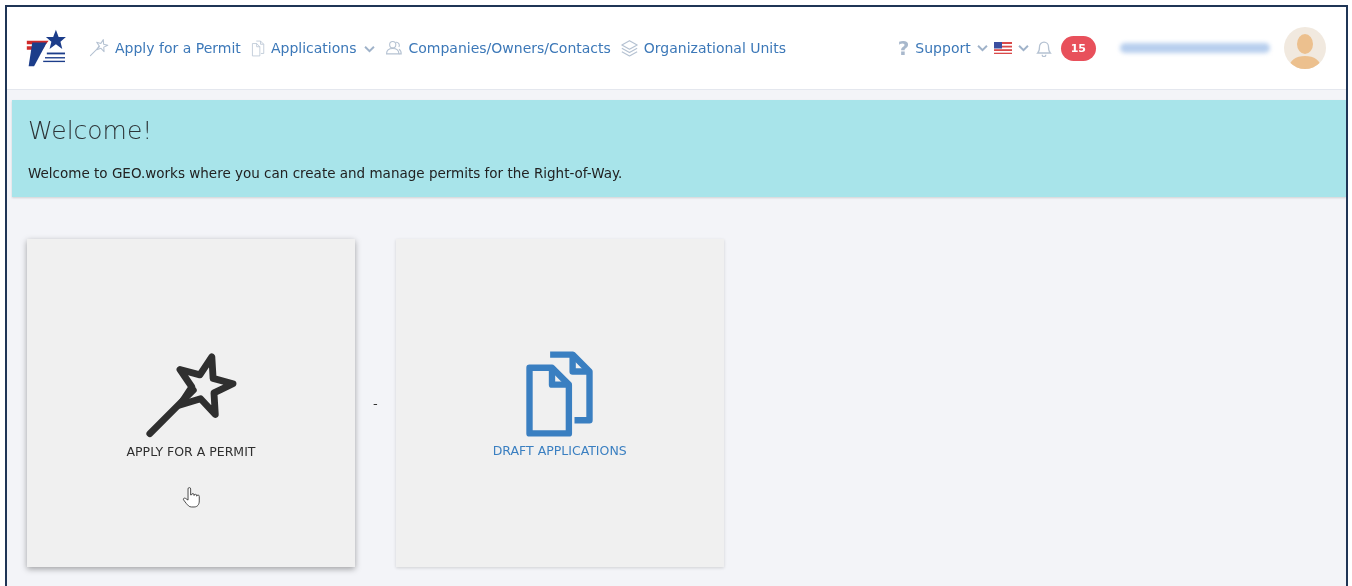 The image size is (1352, 586). Describe the element at coordinates (559, 403) in the screenshot. I see `tile-card: DRAFT APPLICATIONS` at that location.